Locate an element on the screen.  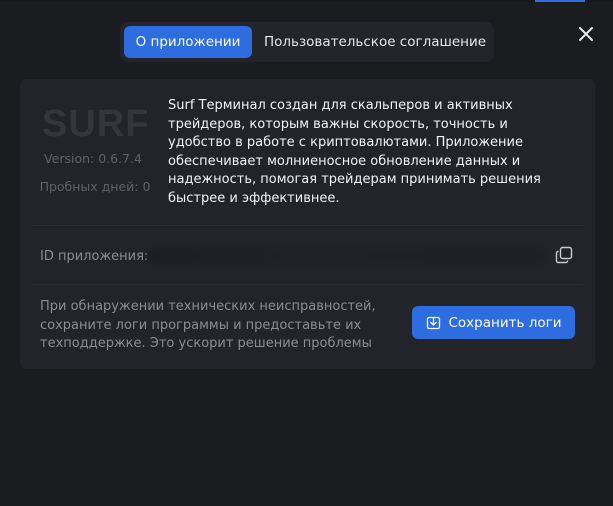
download-icon is located at coordinates (433, 323).